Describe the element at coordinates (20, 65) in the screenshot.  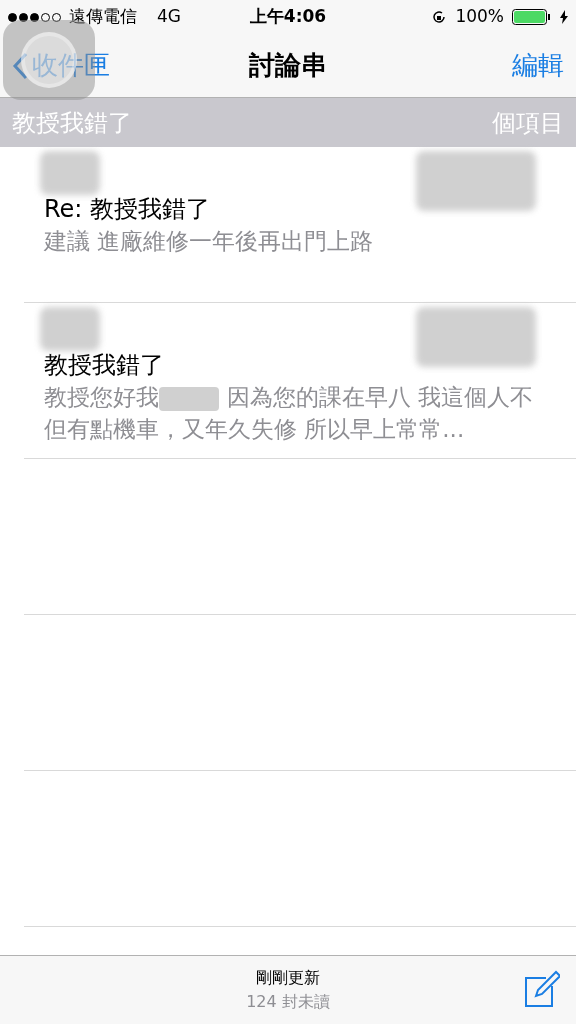
I see `chevron-left-icon` at that location.